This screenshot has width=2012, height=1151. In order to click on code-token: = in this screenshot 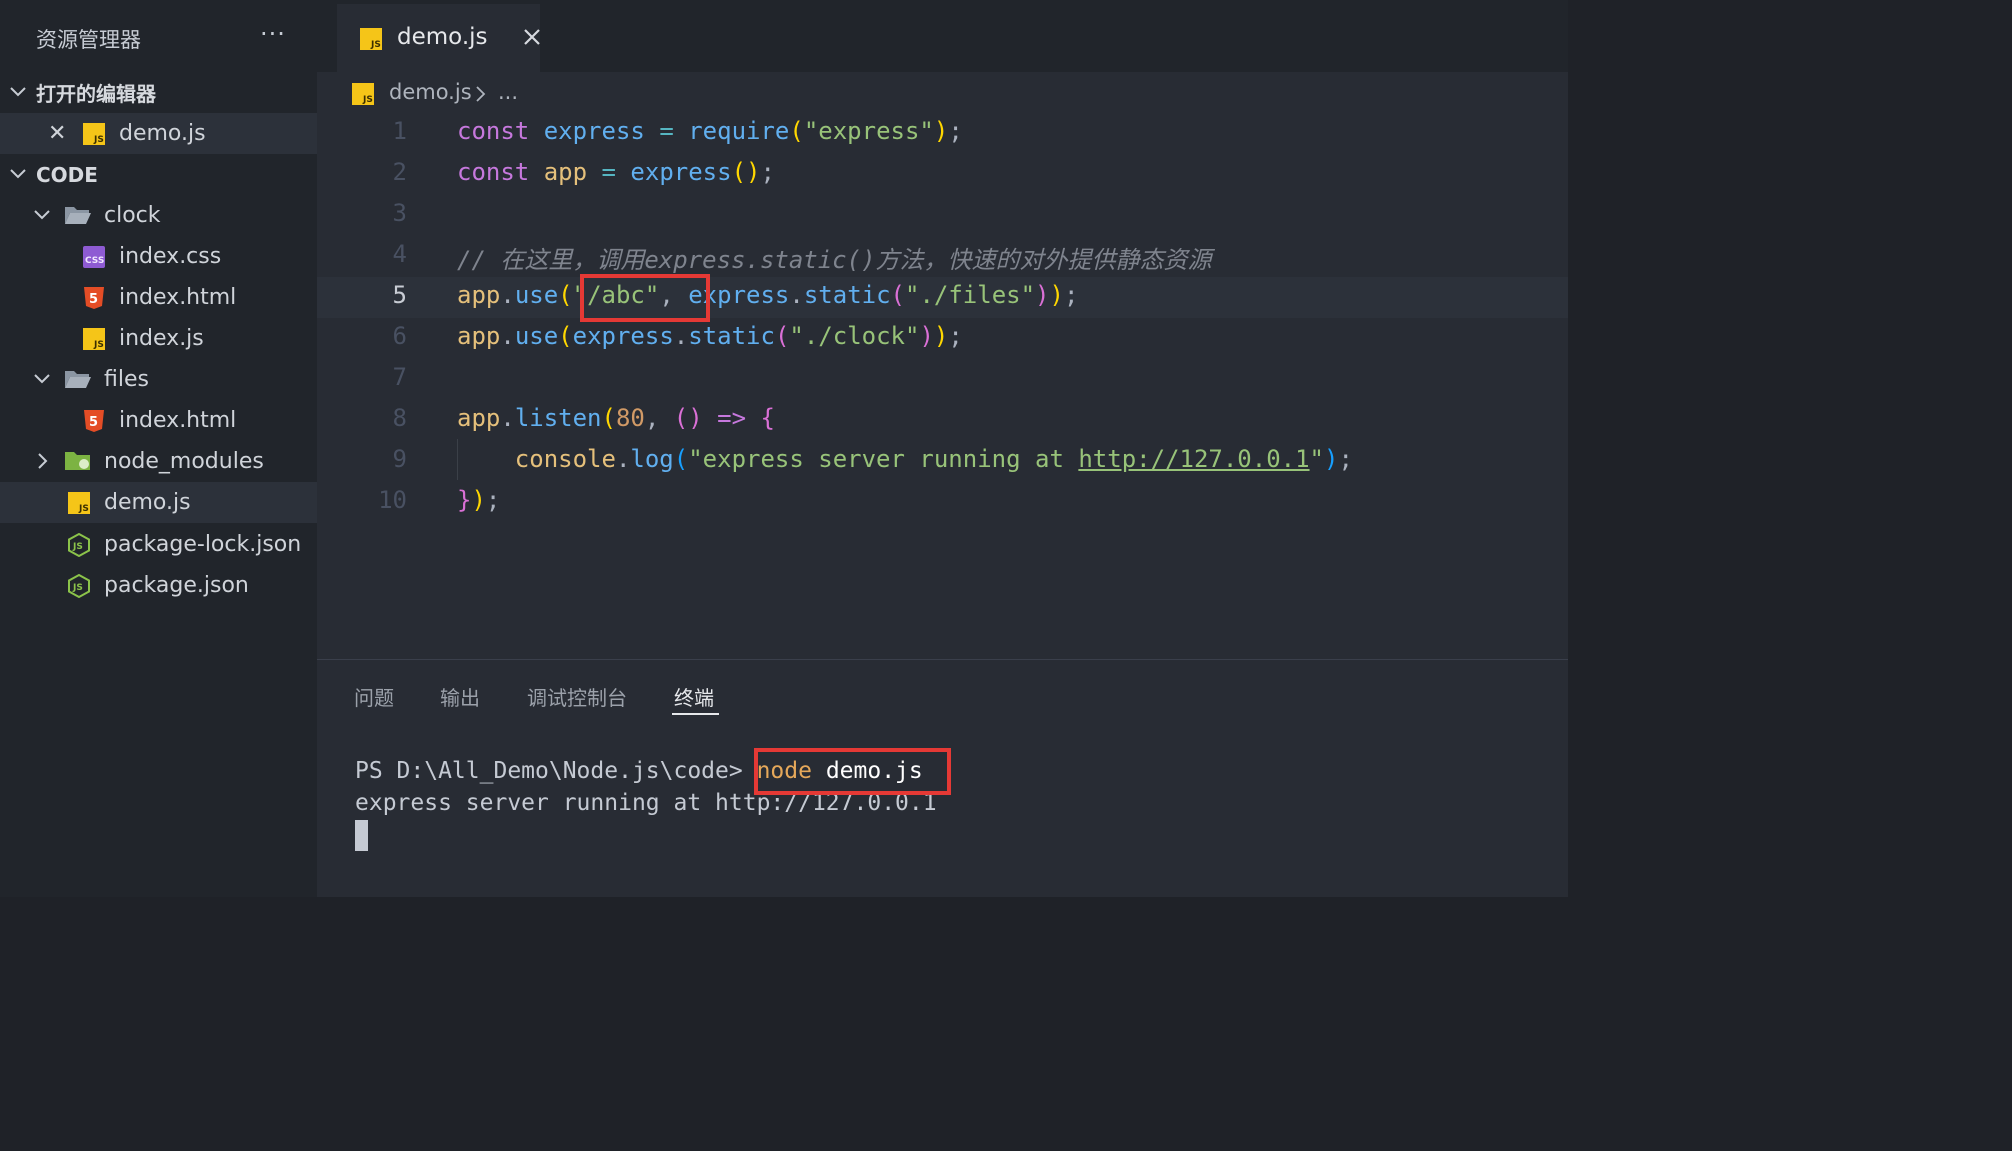, I will do `click(666, 131)`.